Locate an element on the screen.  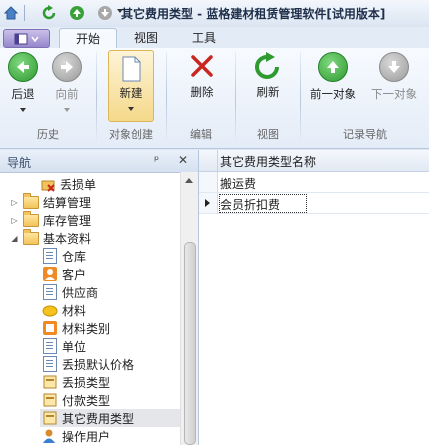
column-header-name: 其它费用类型名称 is located at coordinates (268, 161).